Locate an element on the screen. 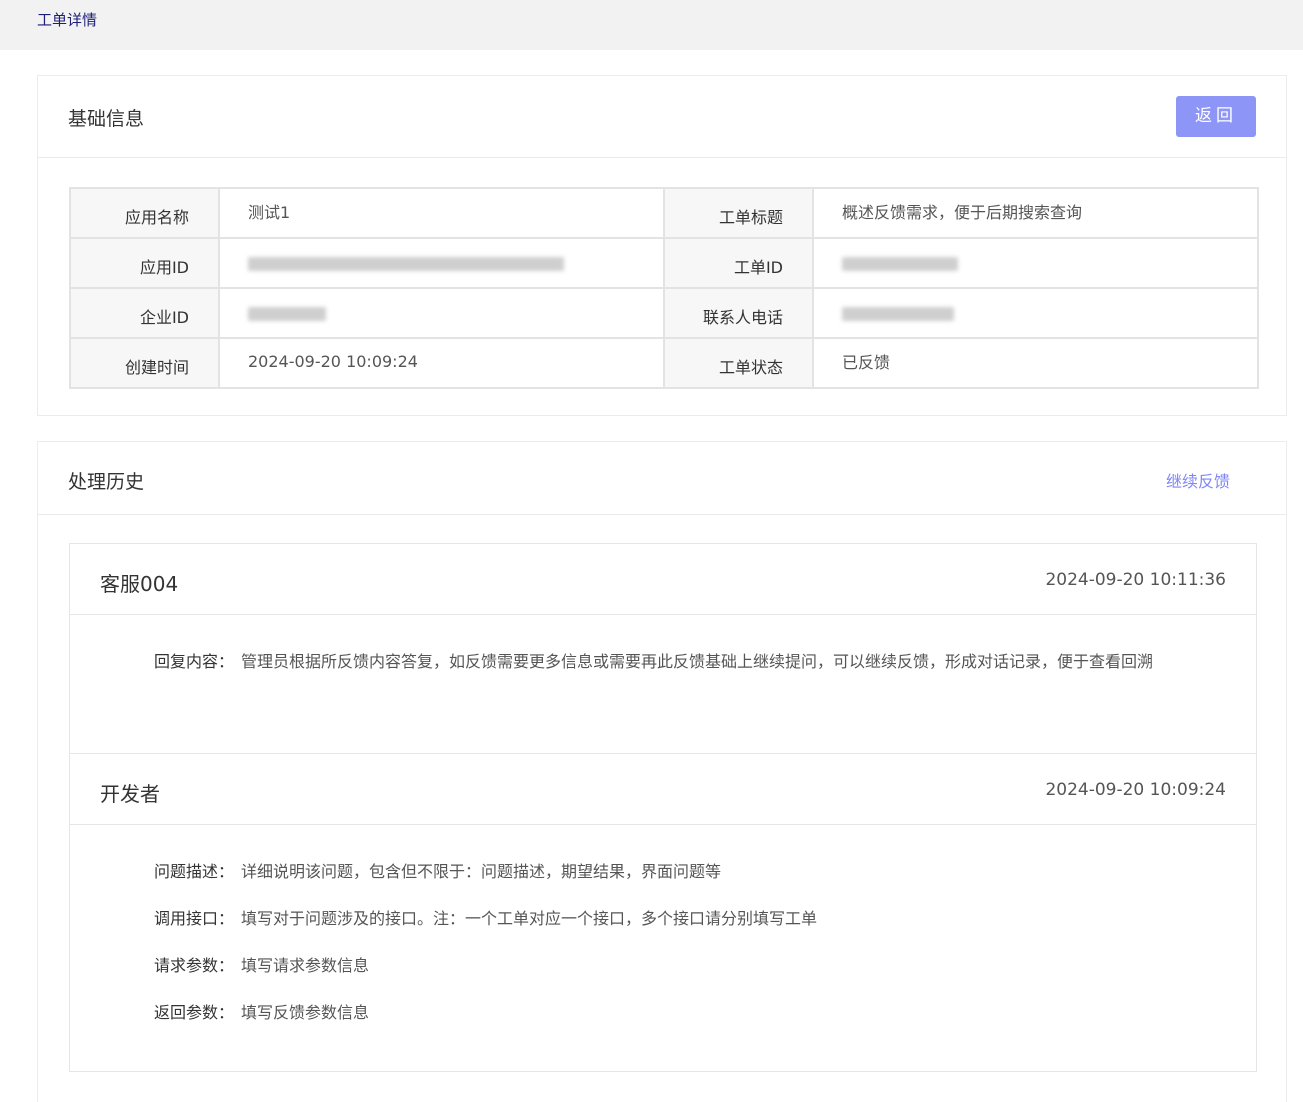  app-id-value is located at coordinates (441, 263).